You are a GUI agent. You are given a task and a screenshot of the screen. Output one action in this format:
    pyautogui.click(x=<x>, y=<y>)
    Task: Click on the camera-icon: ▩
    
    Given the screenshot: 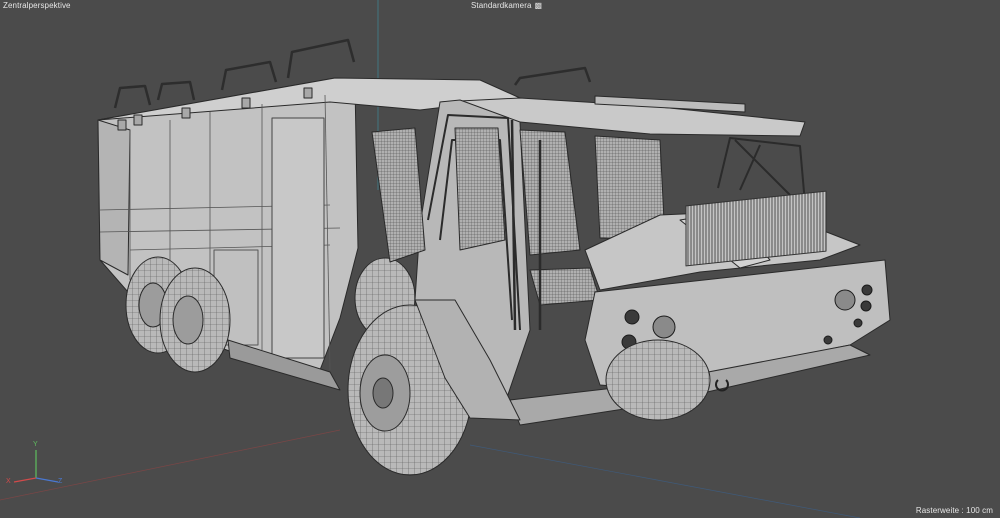 What is the action you would take?
    pyautogui.click(x=539, y=5)
    